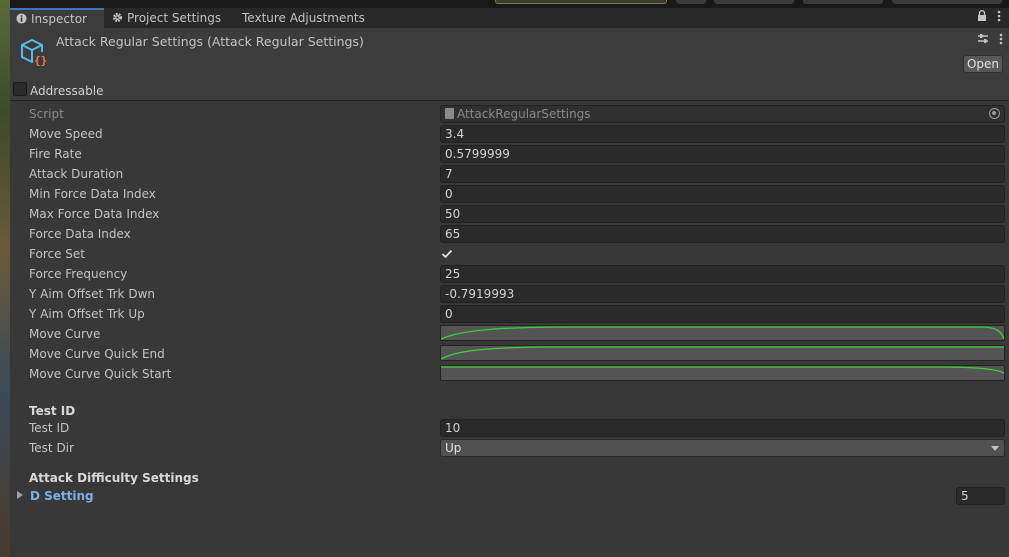 The height and width of the screenshot is (557, 1009). I want to click on force-set-checkbox, so click(447, 254).